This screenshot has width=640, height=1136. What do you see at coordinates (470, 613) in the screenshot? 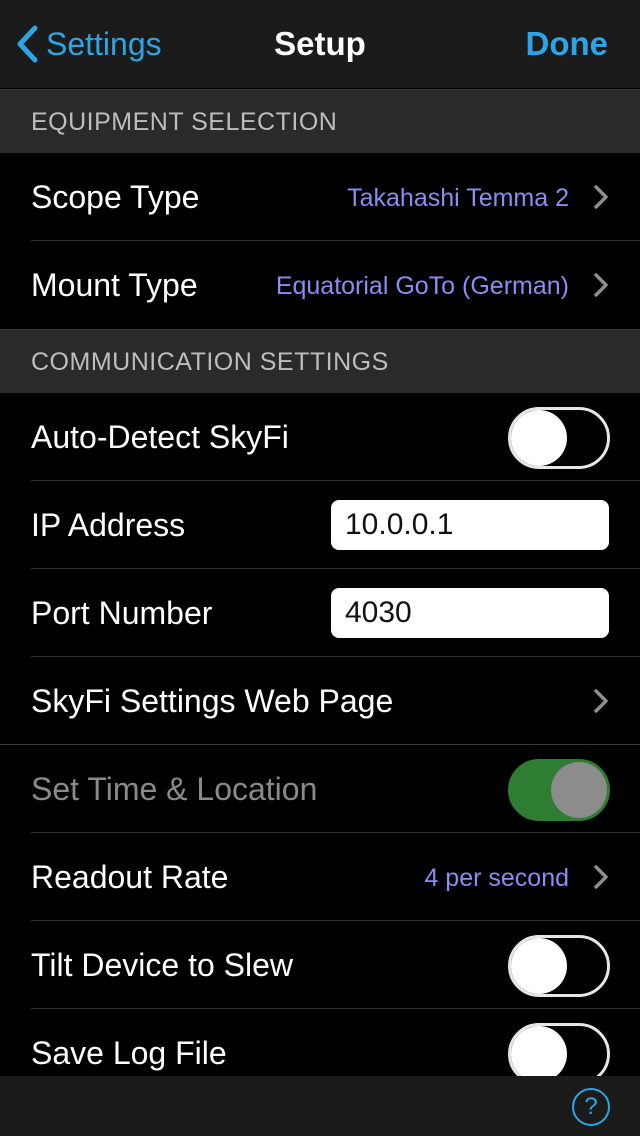
I see `port-number-field: 4030` at bounding box center [470, 613].